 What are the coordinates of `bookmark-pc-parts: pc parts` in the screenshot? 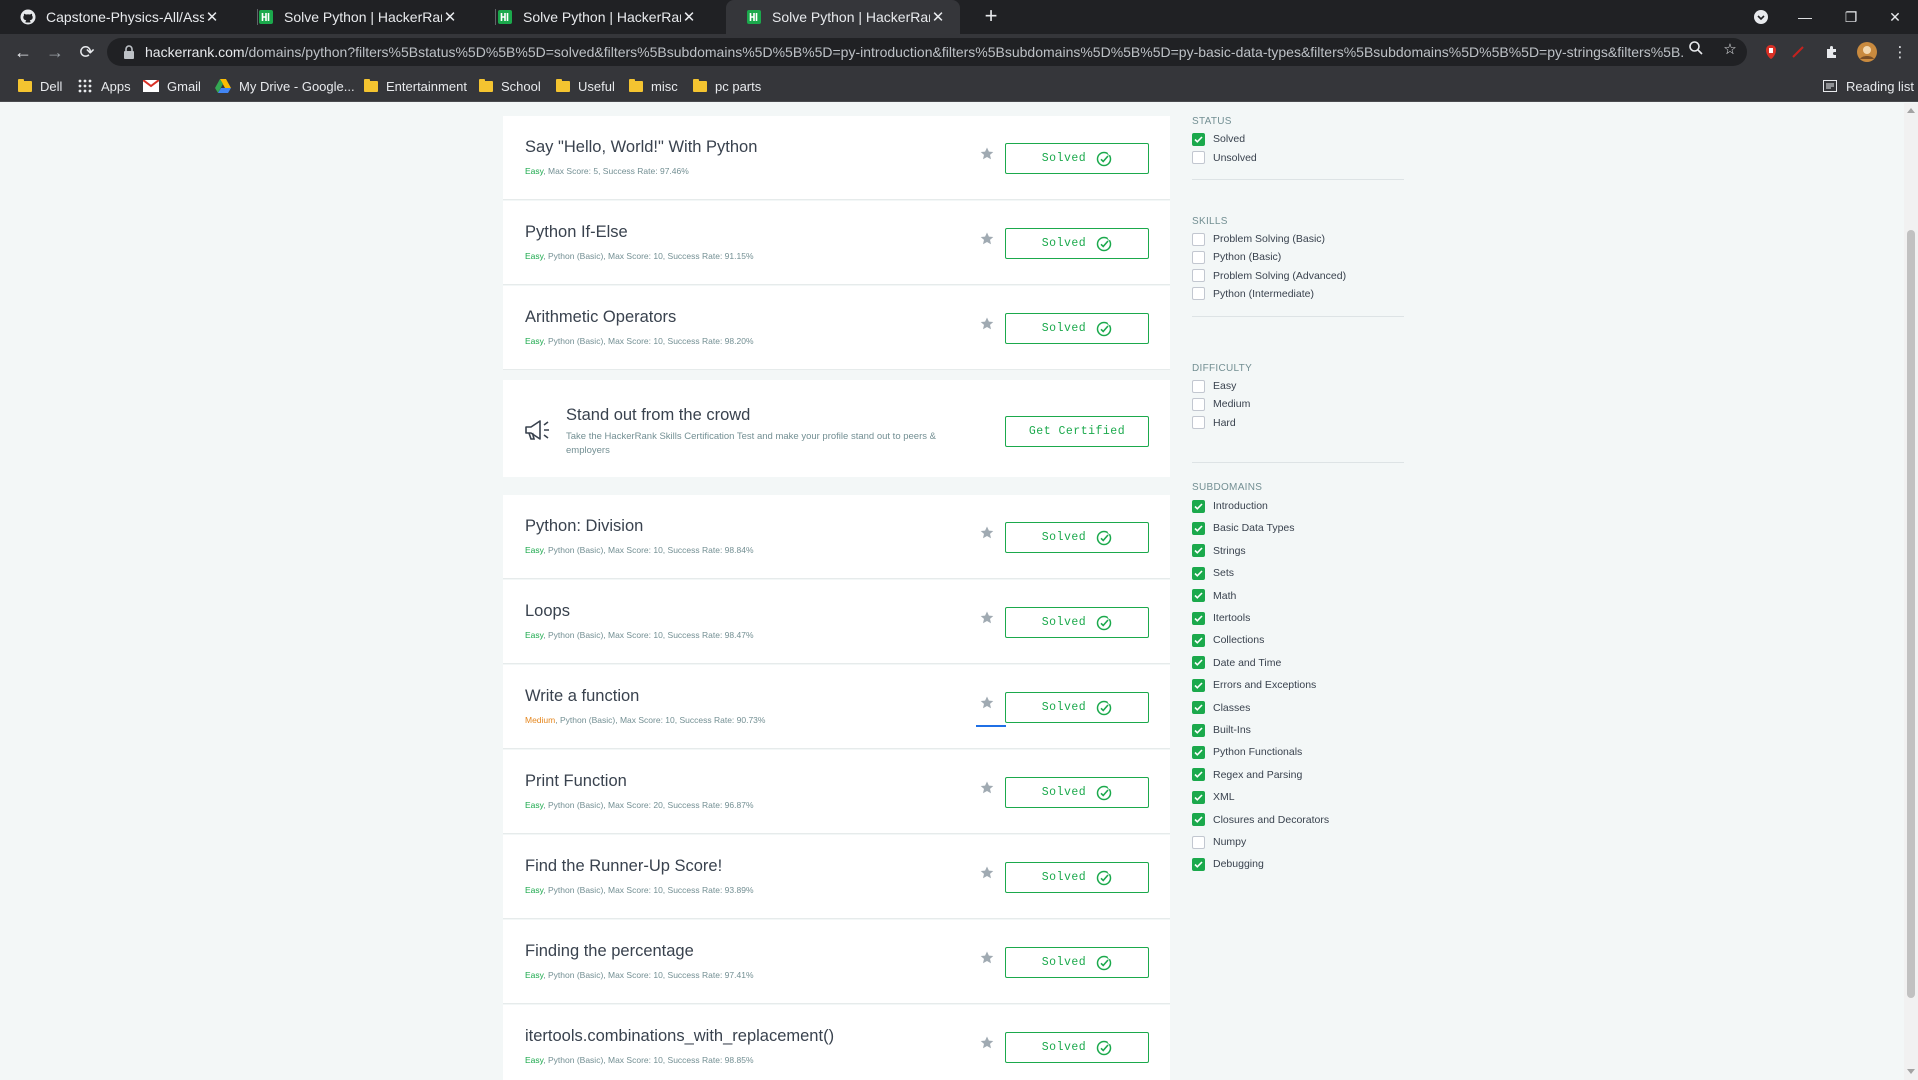 It's located at (727, 86).